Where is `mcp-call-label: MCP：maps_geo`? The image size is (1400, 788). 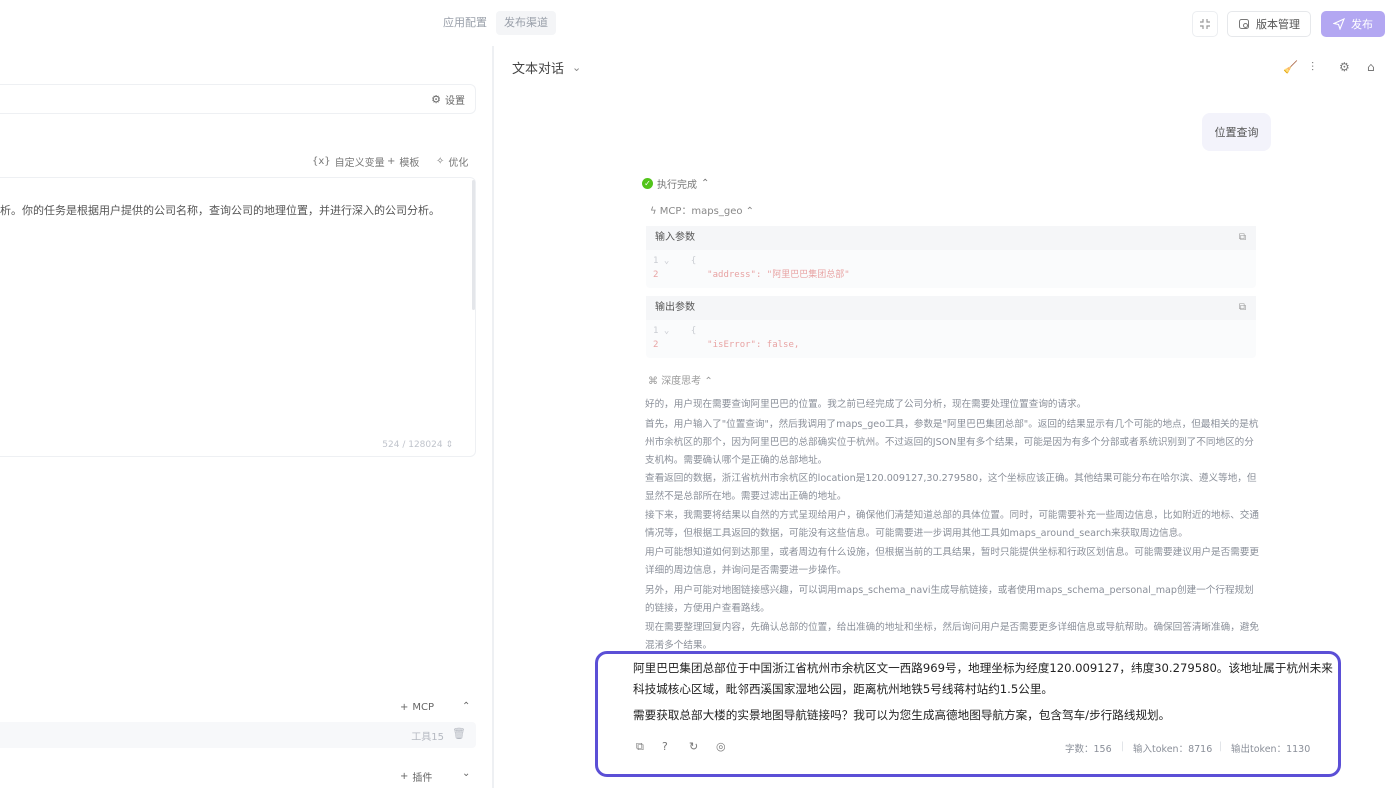 mcp-call-label: MCP：maps_geo is located at coordinates (701, 211).